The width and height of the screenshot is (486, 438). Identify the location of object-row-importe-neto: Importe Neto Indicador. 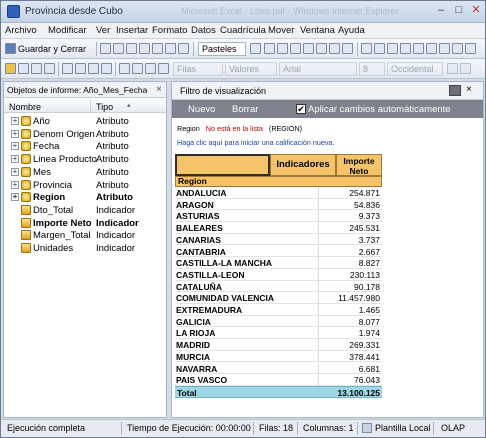
(85, 223).